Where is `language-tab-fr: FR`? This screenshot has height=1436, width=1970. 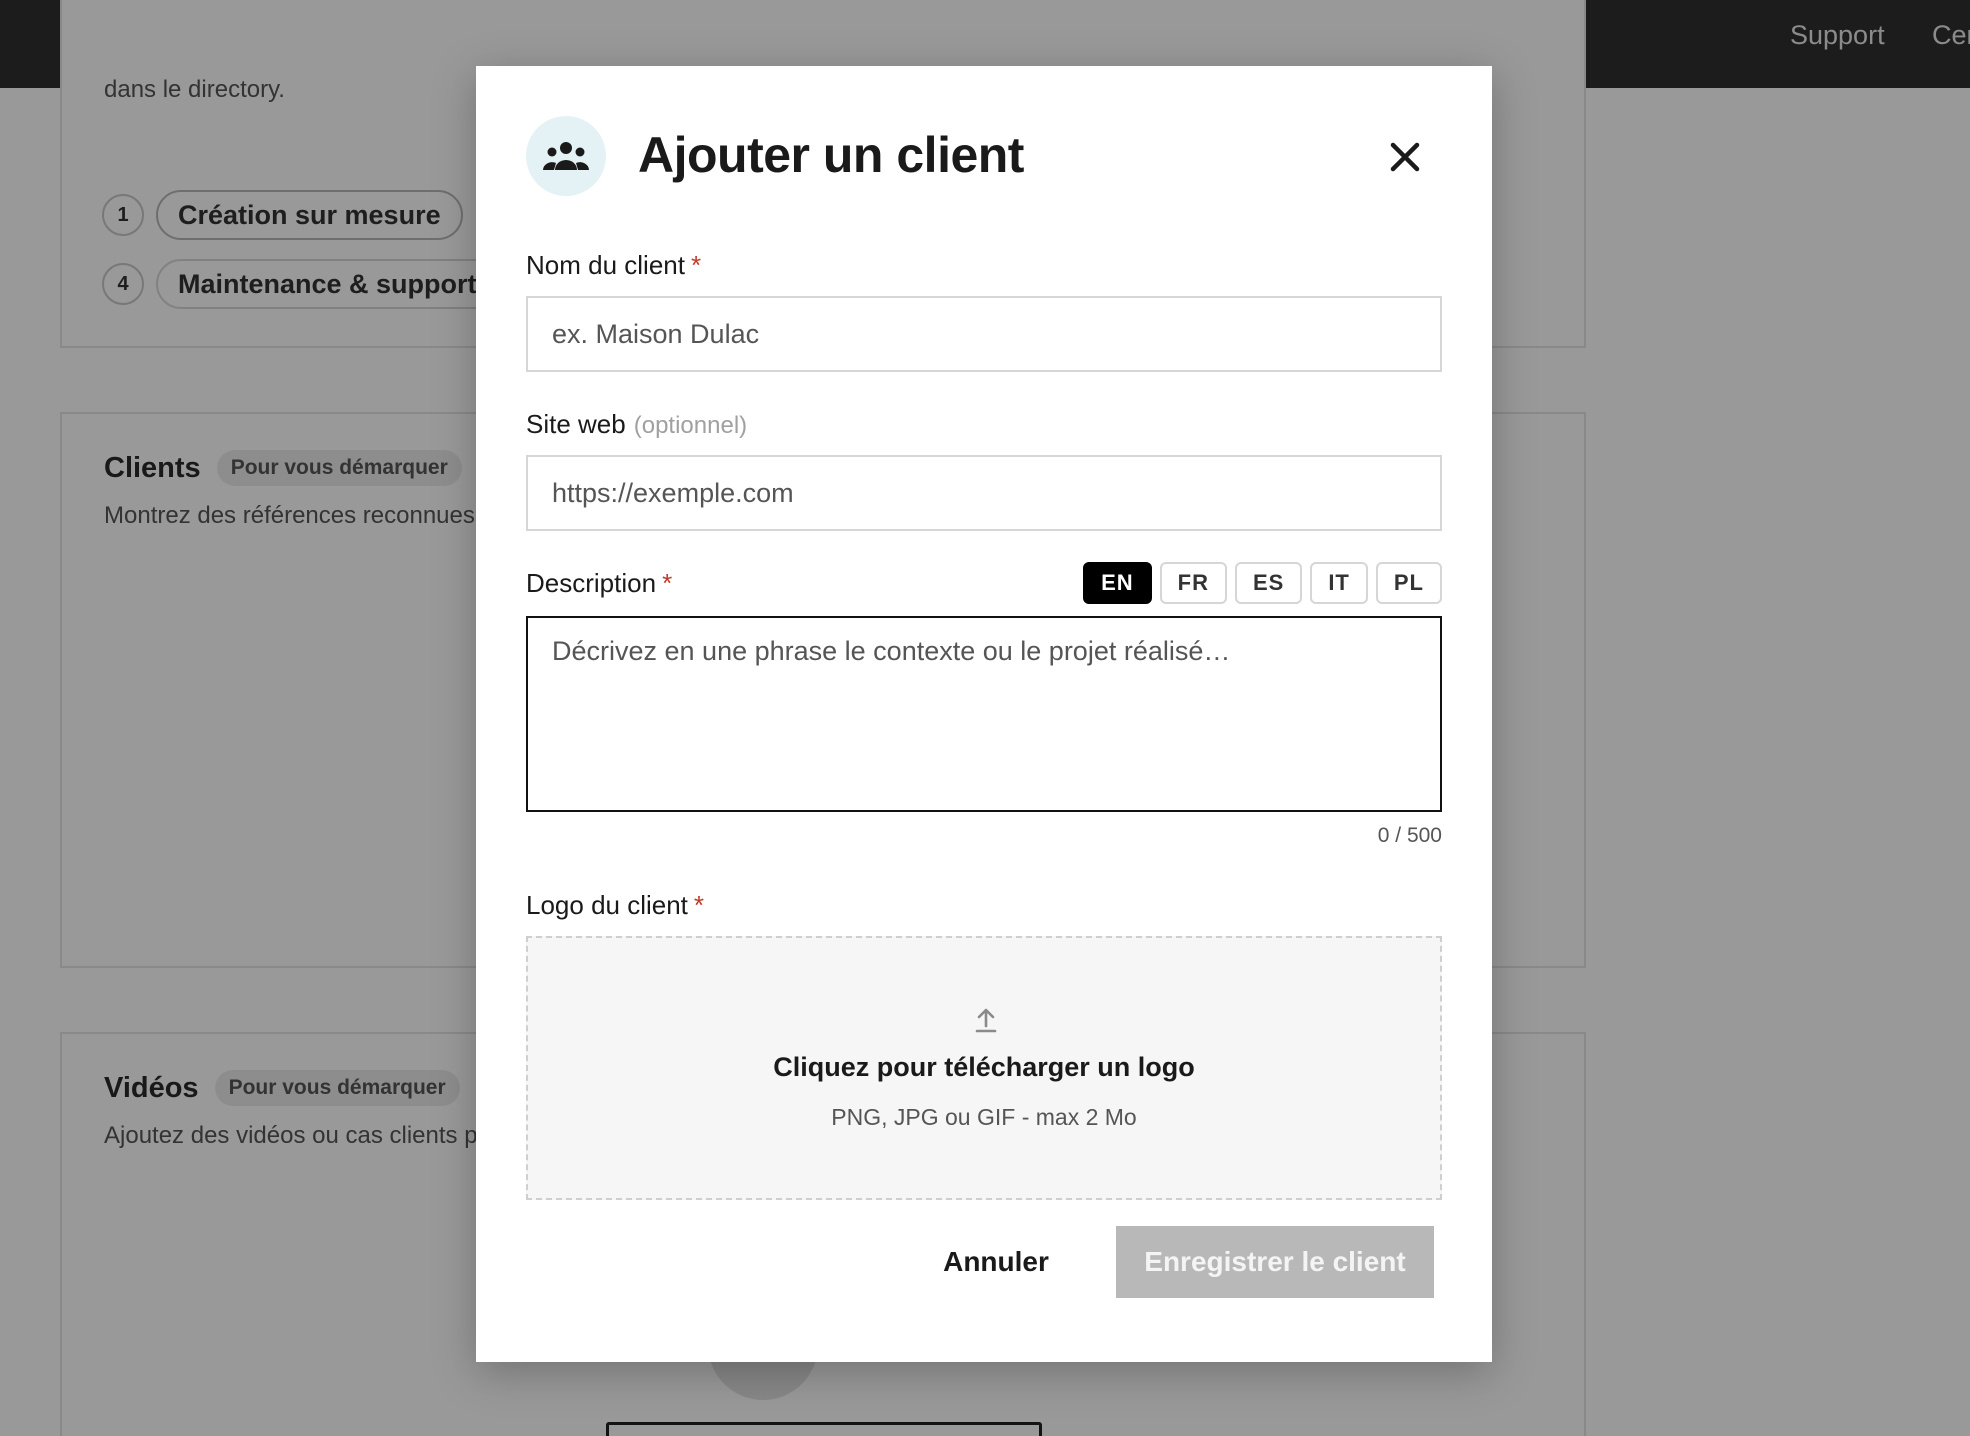
language-tab-fr: FR is located at coordinates (1193, 583).